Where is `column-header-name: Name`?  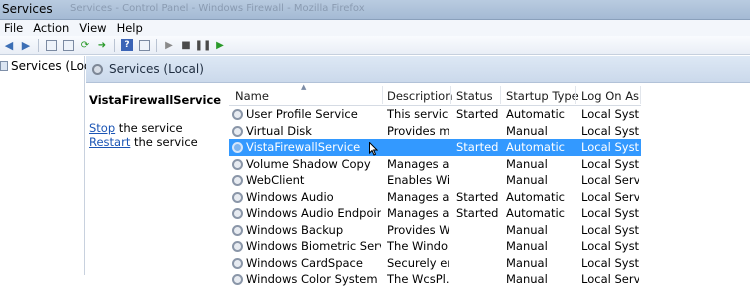 column-header-name: Name is located at coordinates (252, 96).